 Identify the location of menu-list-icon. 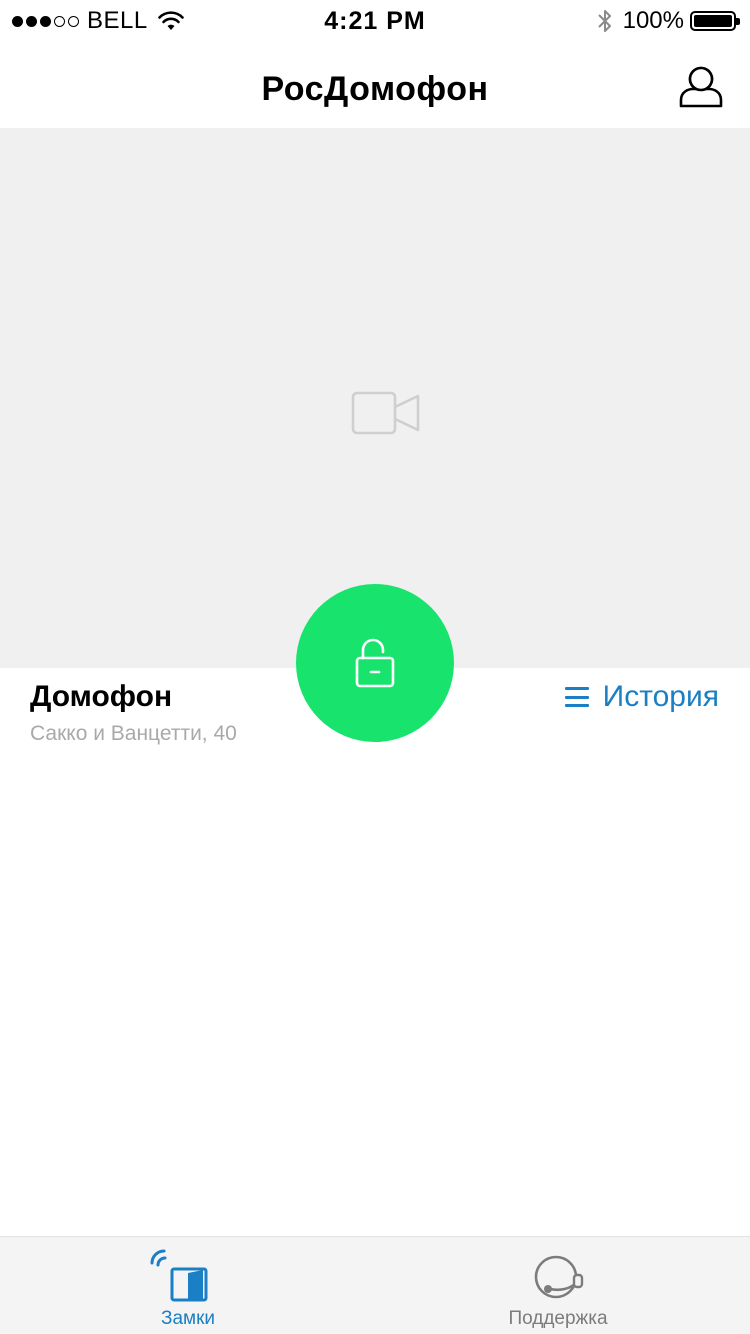
(576, 697).